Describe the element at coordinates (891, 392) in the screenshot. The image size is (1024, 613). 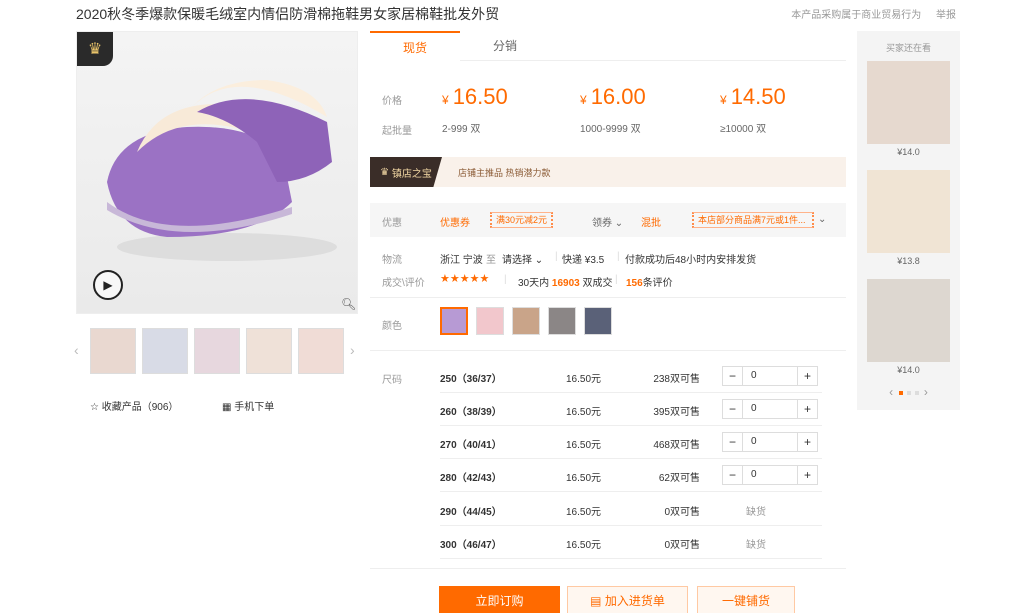
I see `chevron-left-icon: ‹` at that location.